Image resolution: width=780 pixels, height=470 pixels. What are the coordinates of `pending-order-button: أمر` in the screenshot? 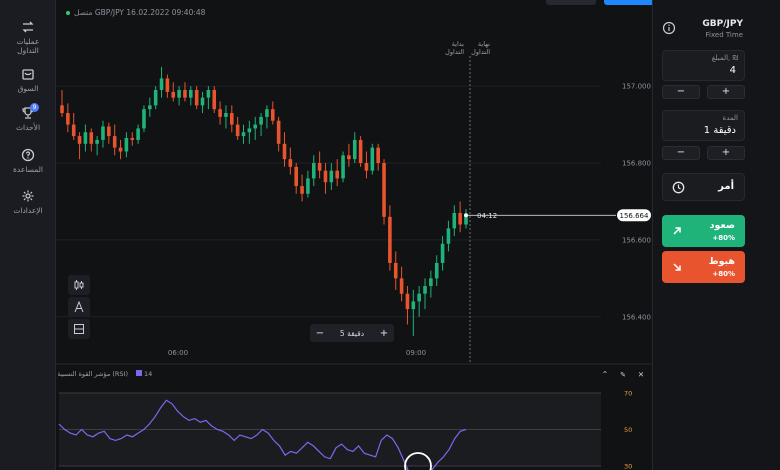 It's located at (703, 187).